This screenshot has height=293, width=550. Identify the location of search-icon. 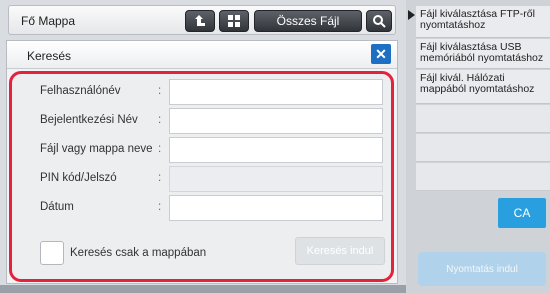
(379, 21).